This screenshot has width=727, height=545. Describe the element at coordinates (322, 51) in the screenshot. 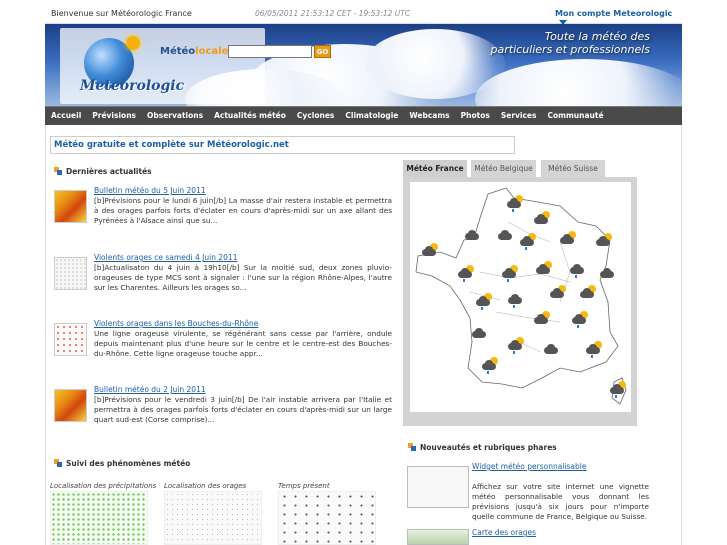

I see `search-go-button: GO` at that location.